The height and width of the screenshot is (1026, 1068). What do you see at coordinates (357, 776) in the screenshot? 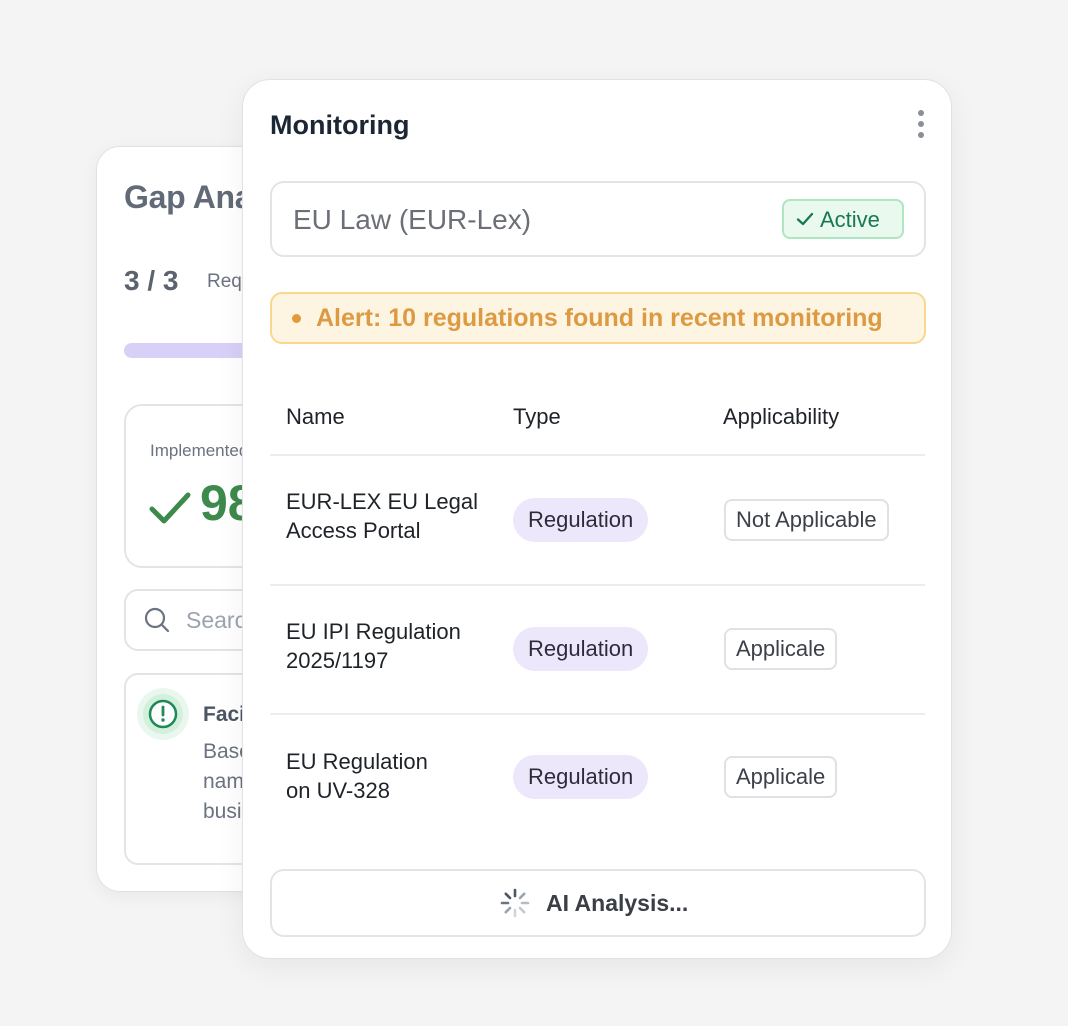
I see `regulation-name: EU Regulation on UV-328` at bounding box center [357, 776].